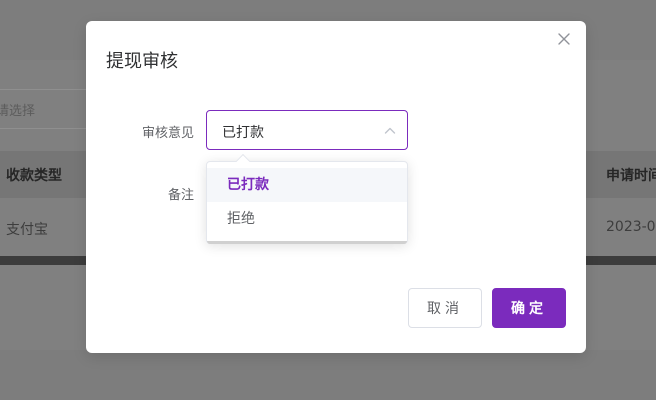 This screenshot has width=656, height=400. I want to click on remark-label: 备注, so click(180, 195).